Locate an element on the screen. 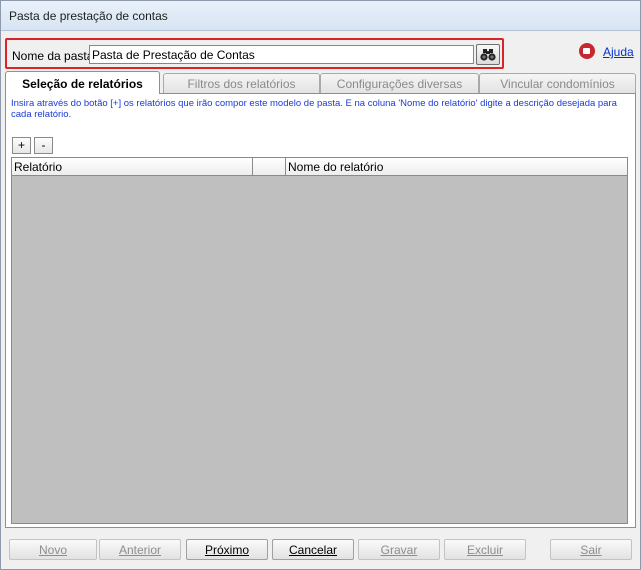 Image resolution: width=641 pixels, height=570 pixels. cancel-button-label: Cancelar is located at coordinates (313, 550).